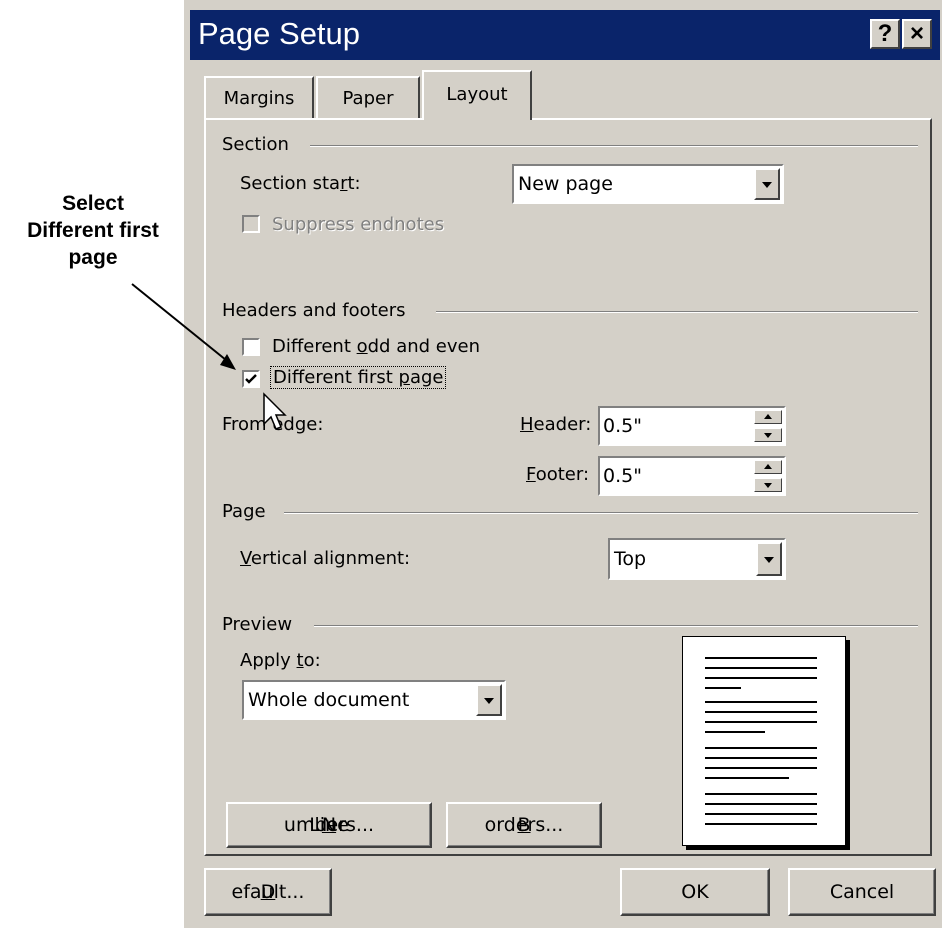  What do you see at coordinates (477, 95) in the screenshot?
I see `tab-layout: Layout` at bounding box center [477, 95].